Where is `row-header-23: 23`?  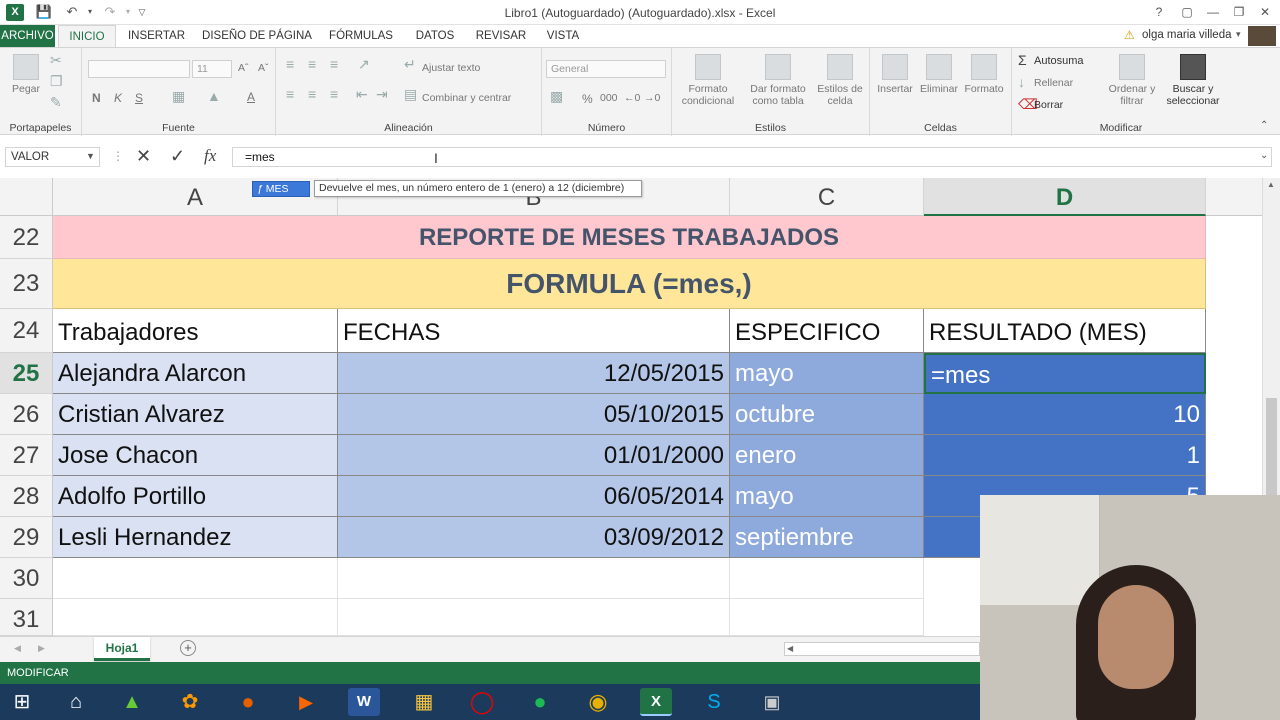 row-header-23: 23 is located at coordinates (26, 284).